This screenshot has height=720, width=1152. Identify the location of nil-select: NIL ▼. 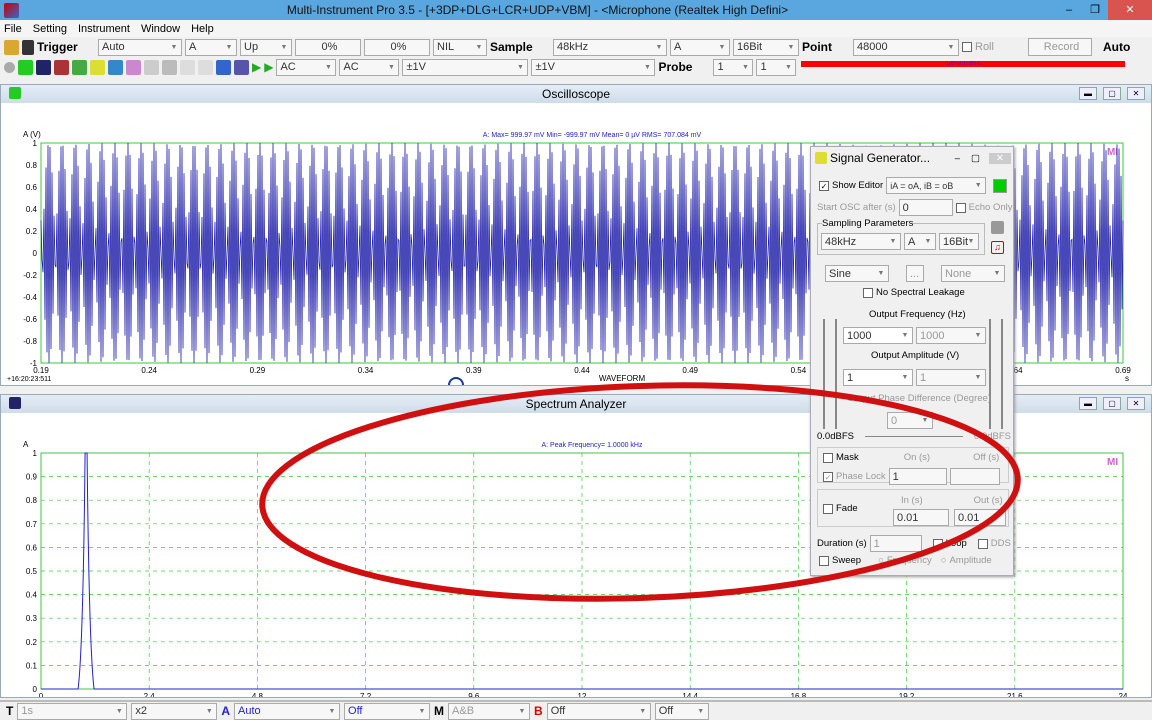
(460, 47).